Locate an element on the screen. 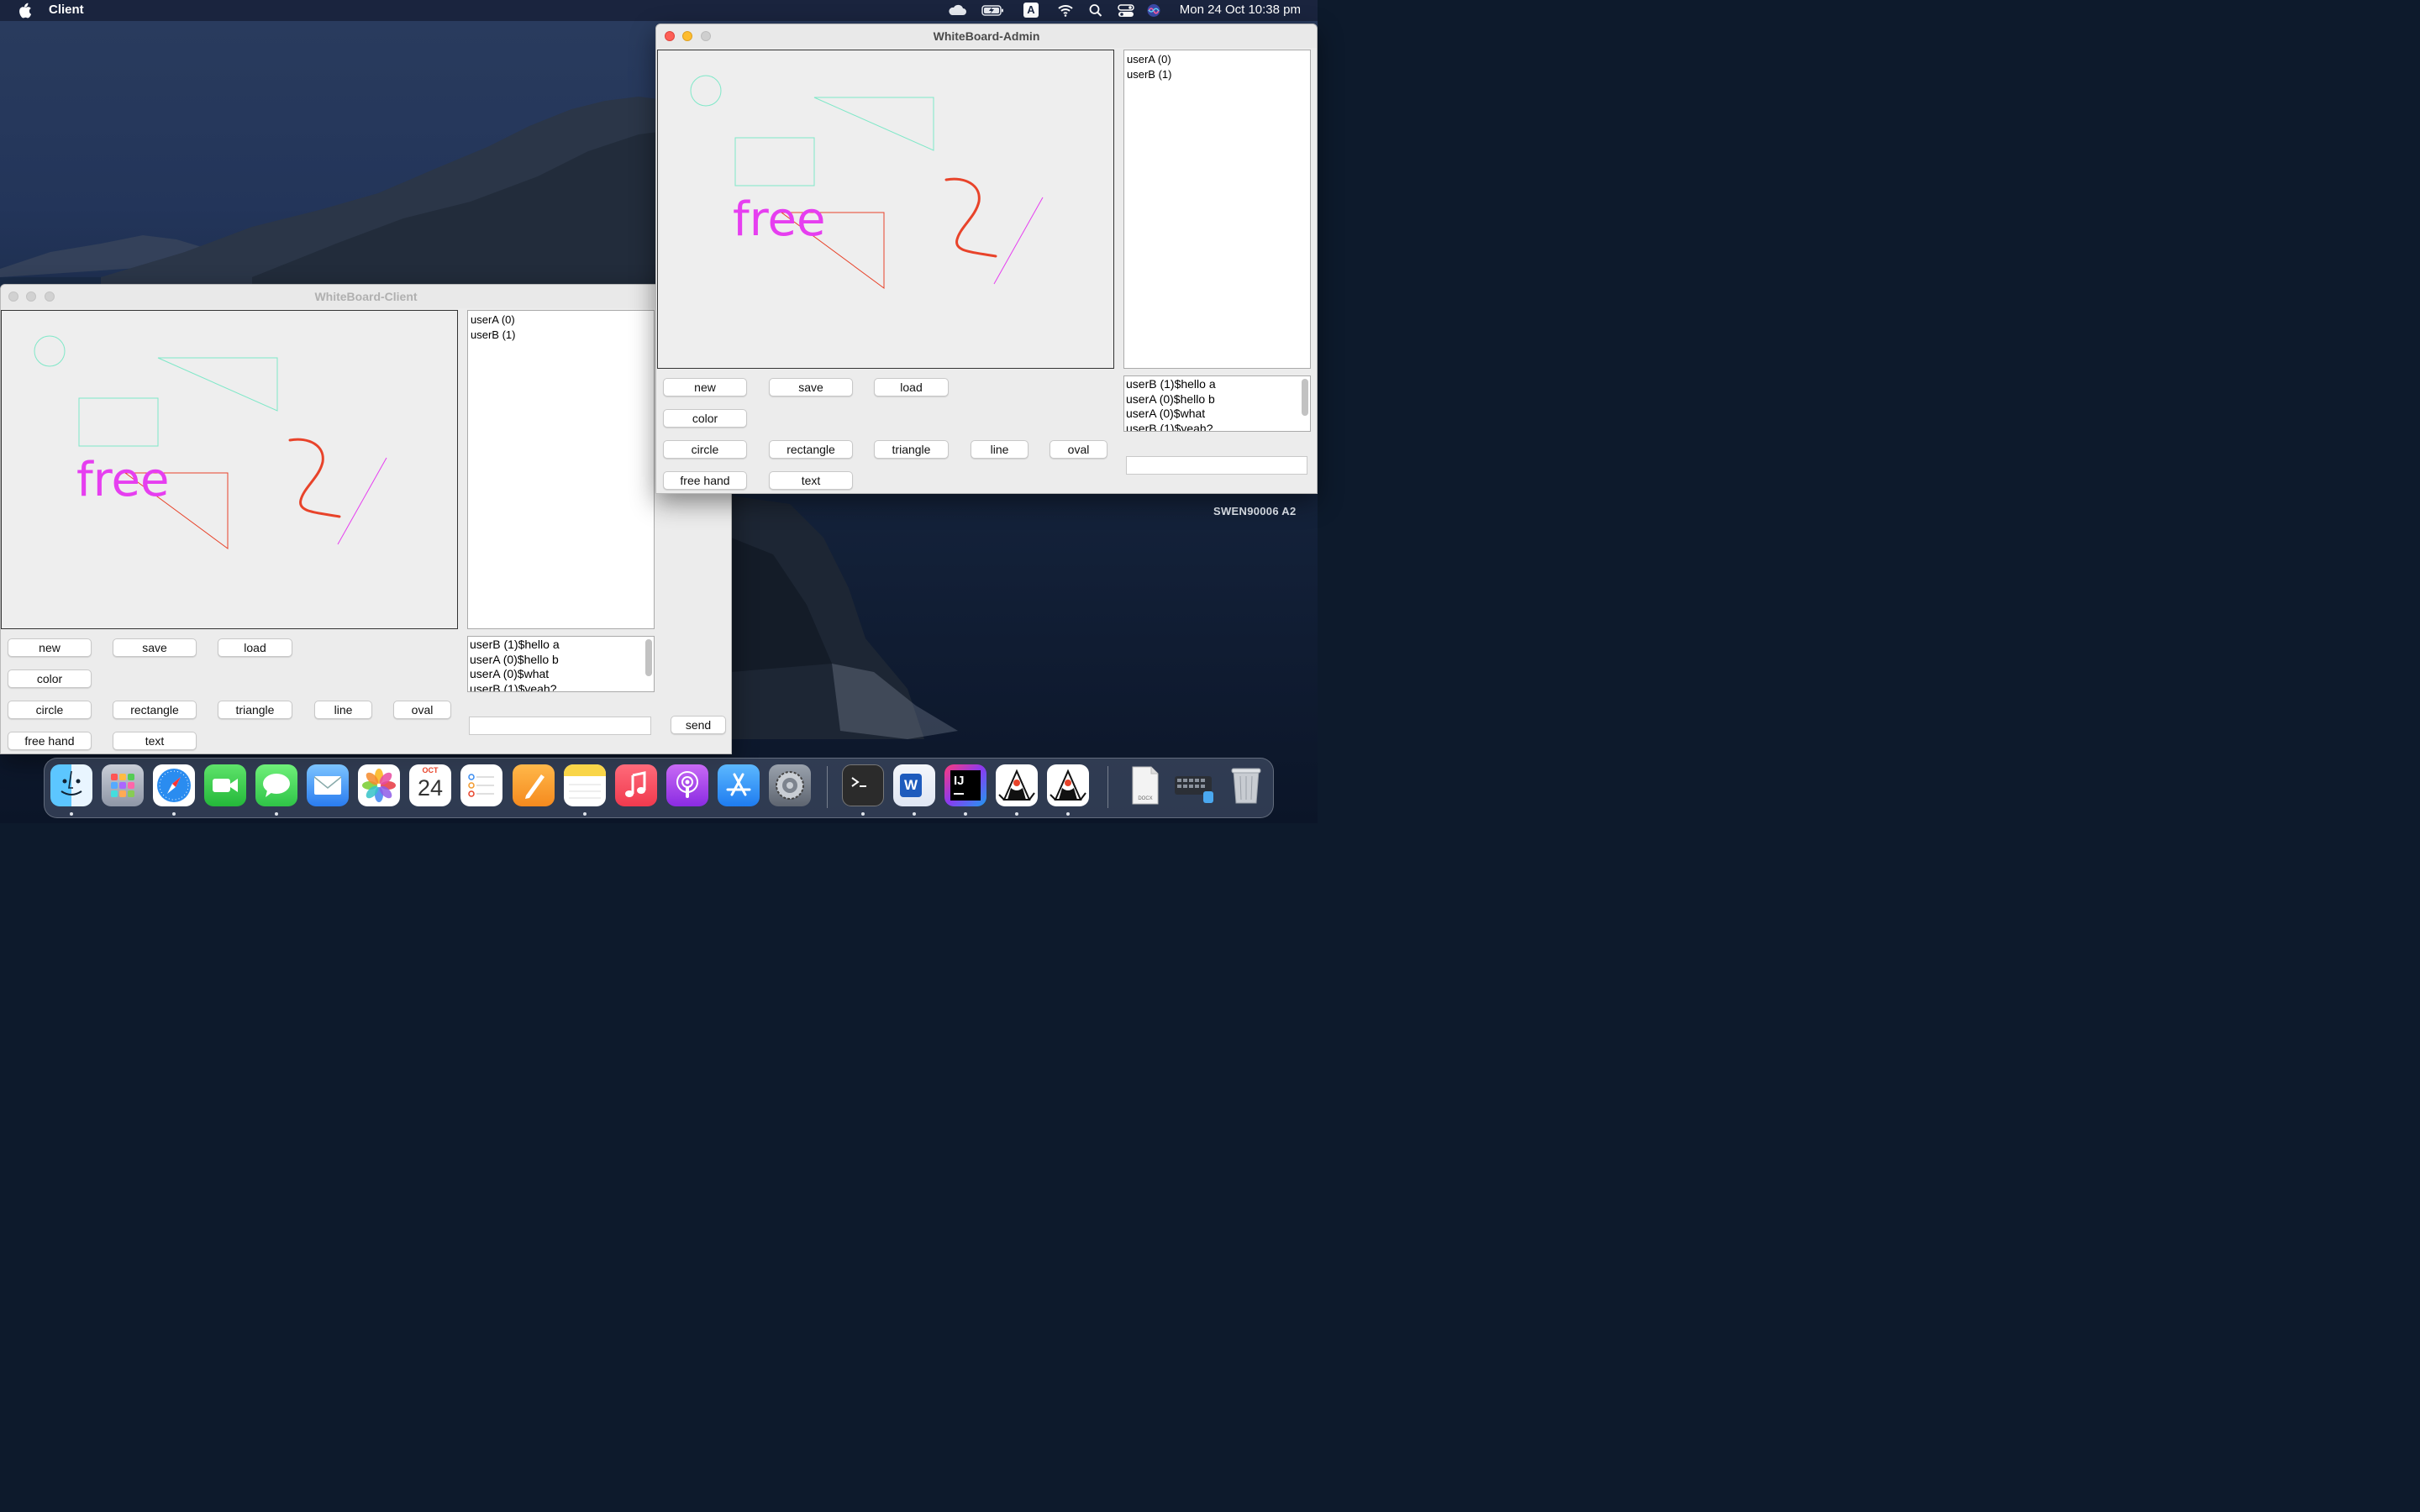 The image size is (2420, 1512). intellij-icon: IJ is located at coordinates (965, 785).